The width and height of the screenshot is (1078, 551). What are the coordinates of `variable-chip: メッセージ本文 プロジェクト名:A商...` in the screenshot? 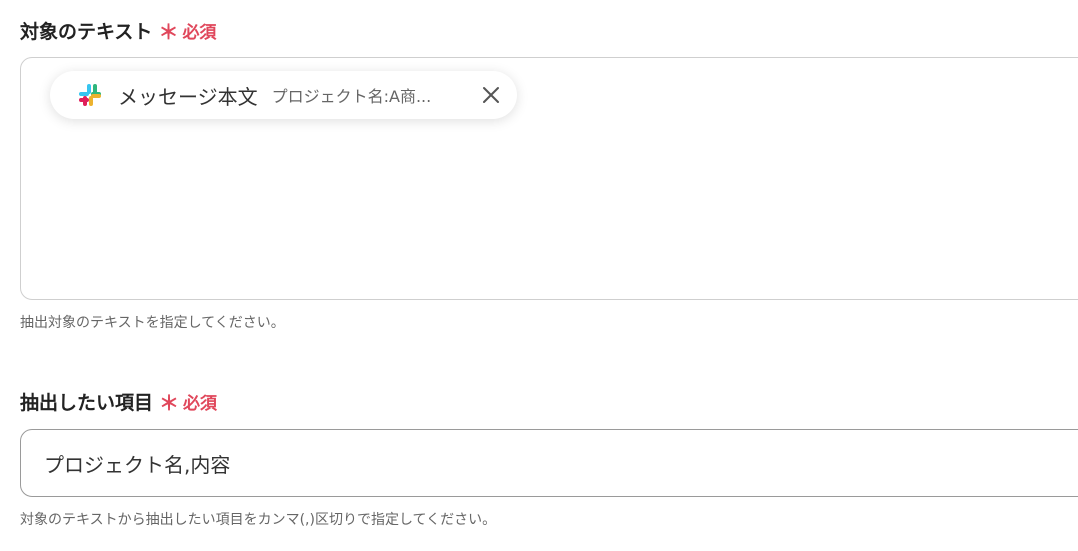 It's located at (283, 95).